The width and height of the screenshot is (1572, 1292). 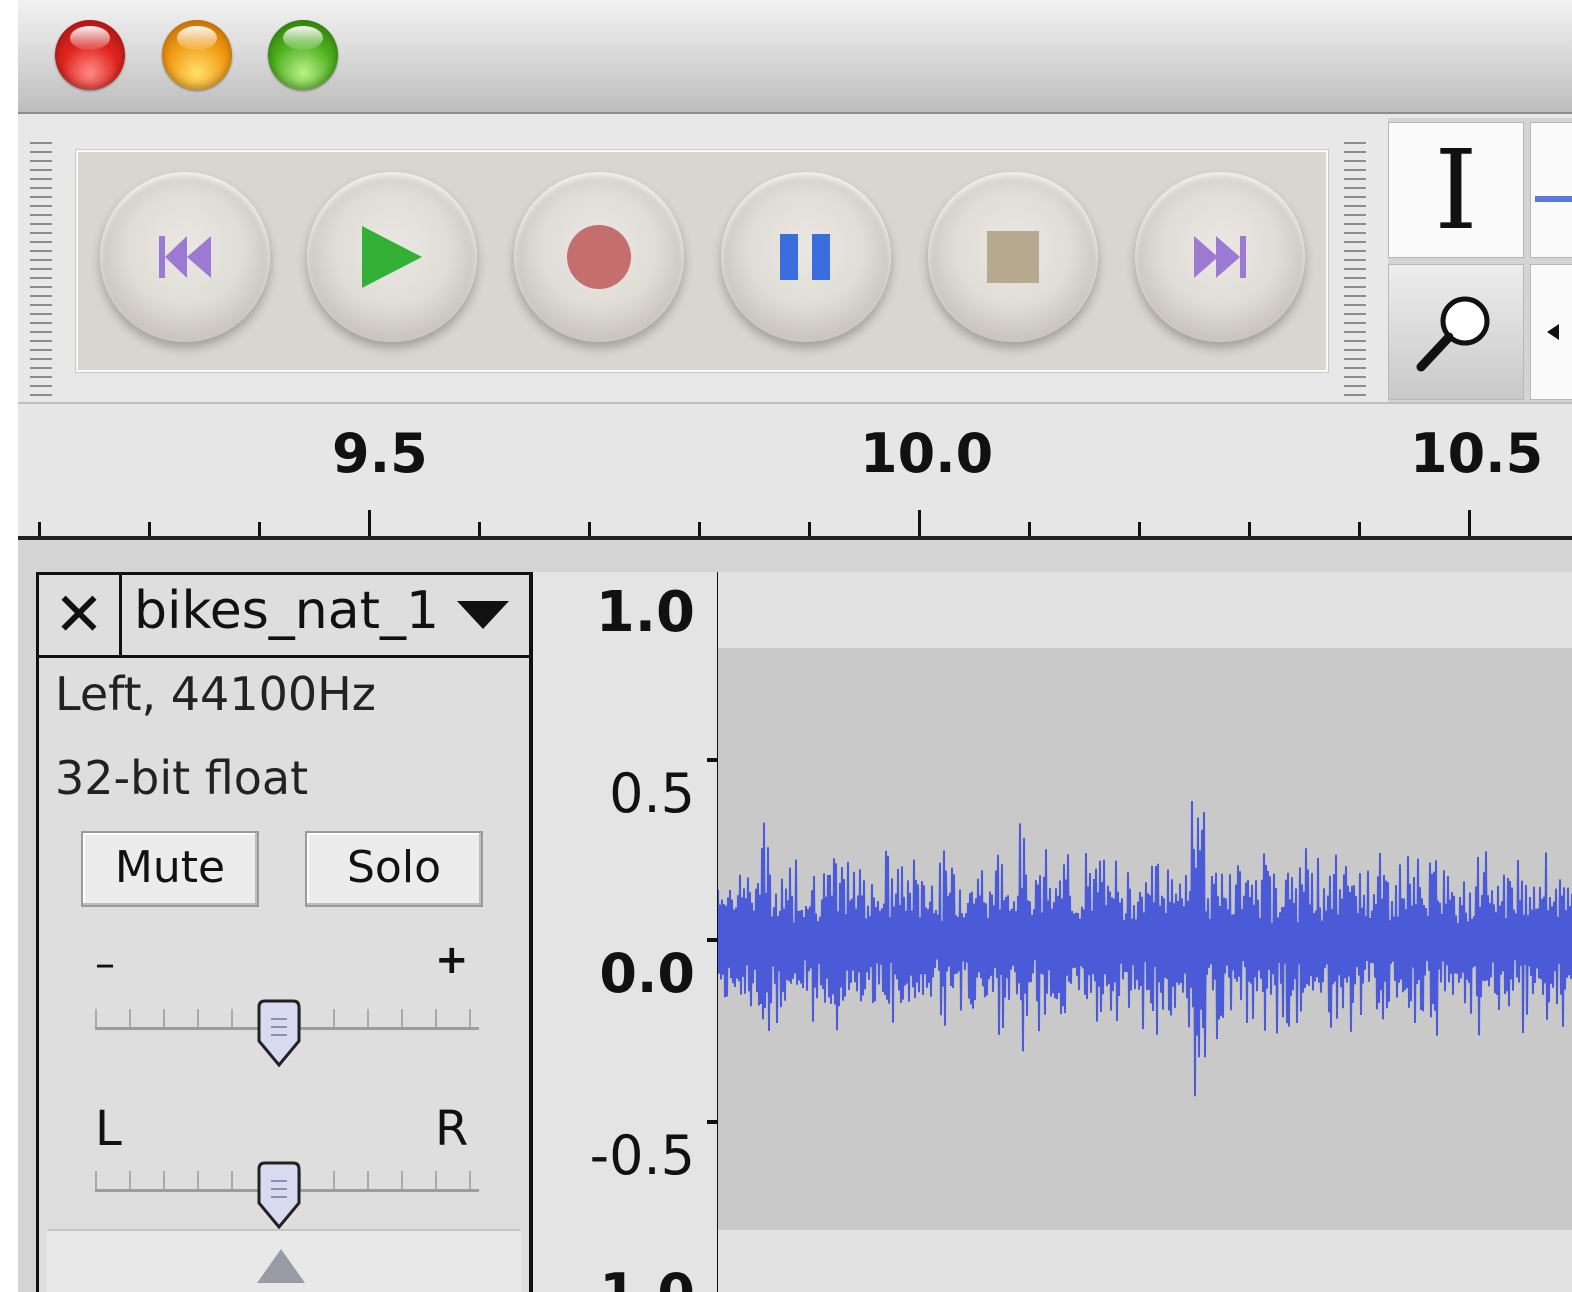 What do you see at coordinates (105, 964) in the screenshot?
I see `gain-minus-label: –` at bounding box center [105, 964].